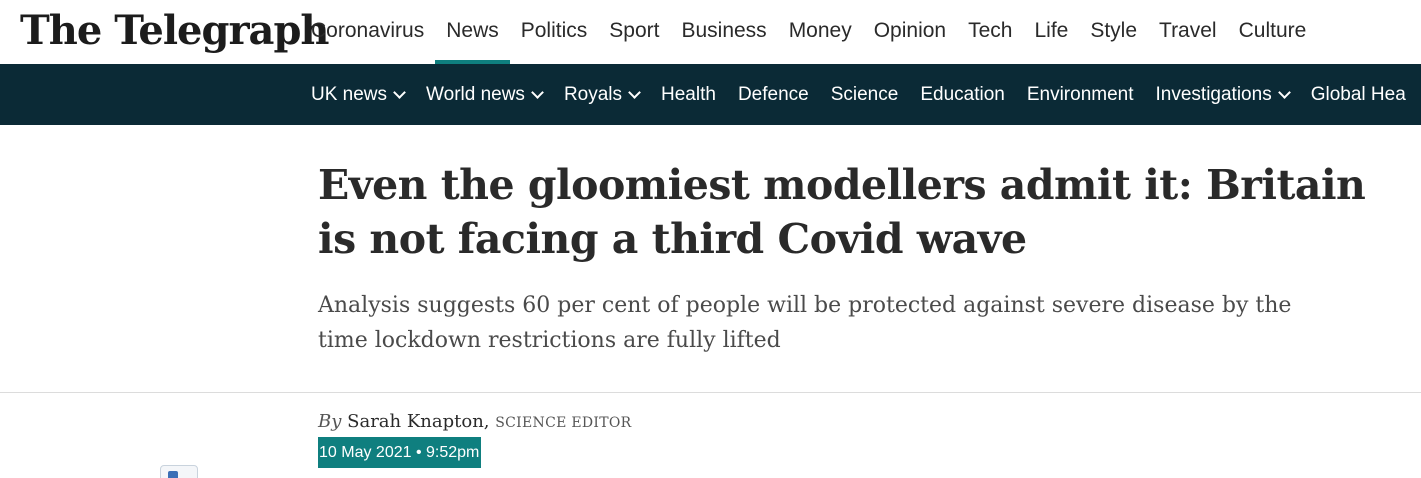  I want to click on subnav-item-science: Science, so click(865, 95).